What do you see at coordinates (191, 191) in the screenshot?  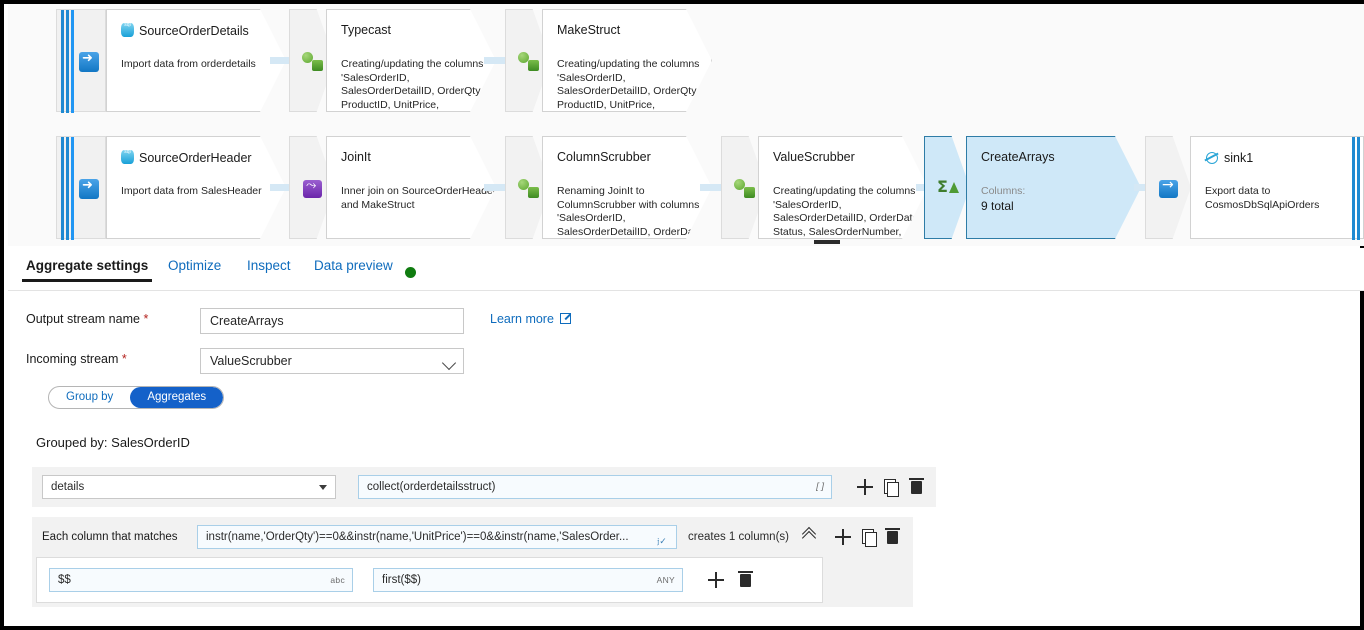 I see `node-description: Import data from SalesHeader` at bounding box center [191, 191].